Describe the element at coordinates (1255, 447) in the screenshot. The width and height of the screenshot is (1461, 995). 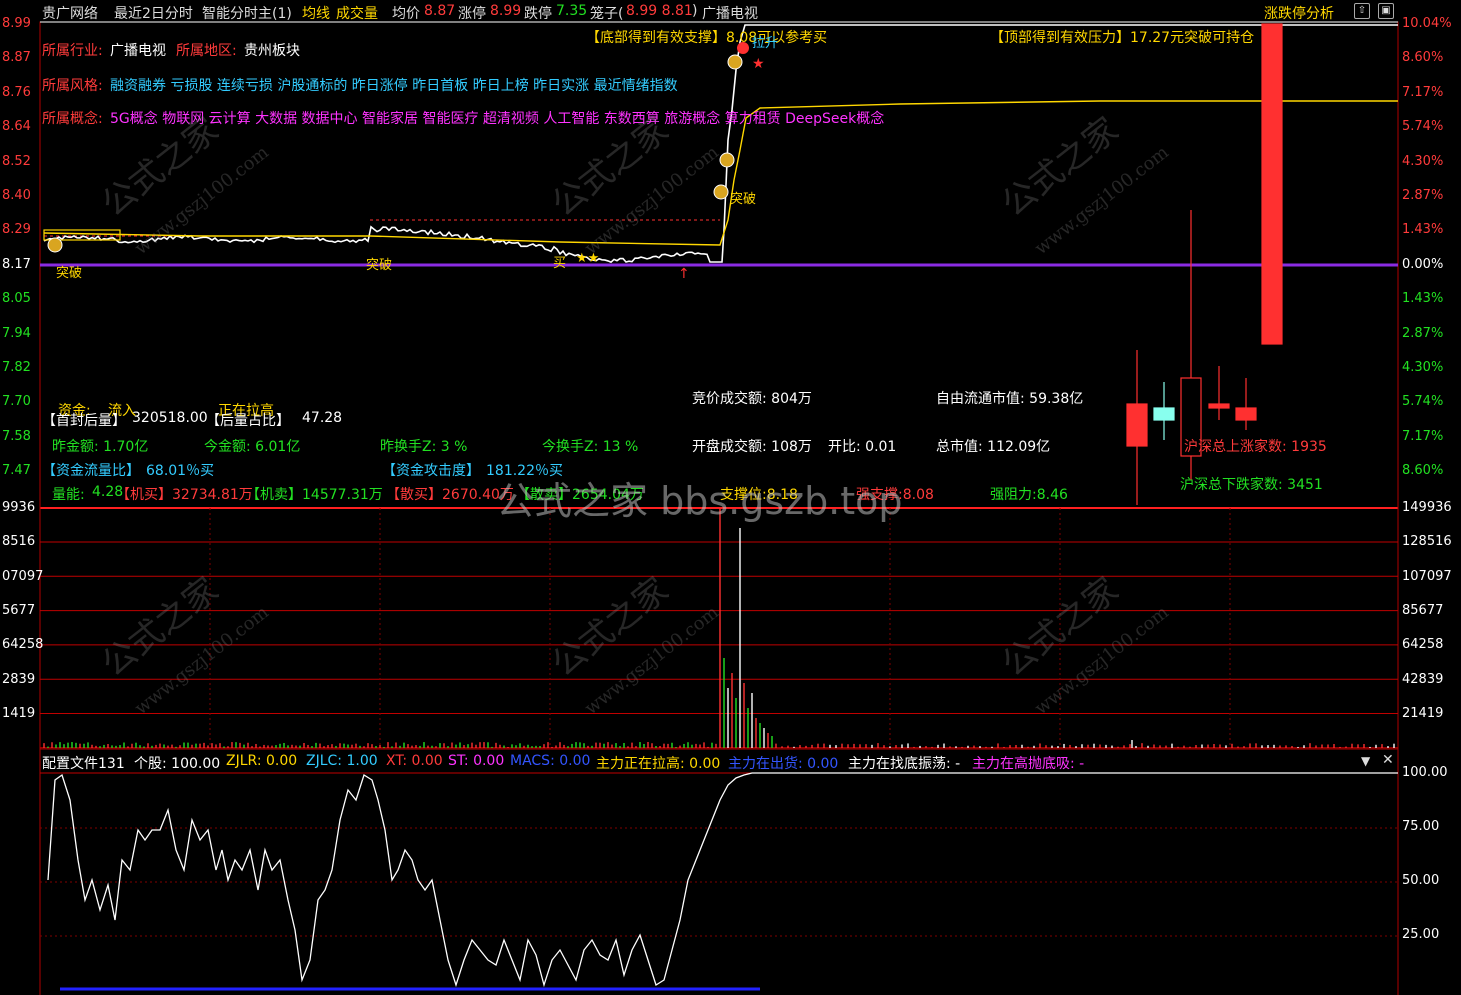
I see `up-count: 沪深总上涨家数: 1935` at that location.